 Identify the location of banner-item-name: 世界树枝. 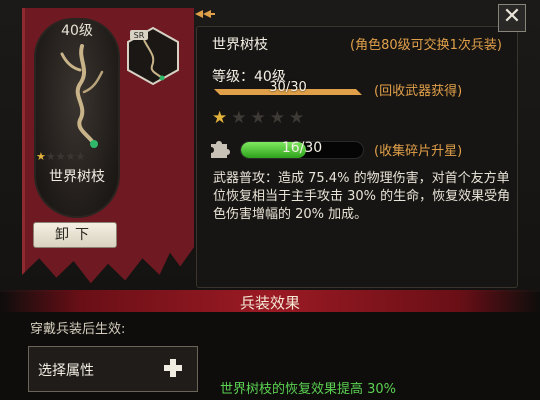
(77, 177).